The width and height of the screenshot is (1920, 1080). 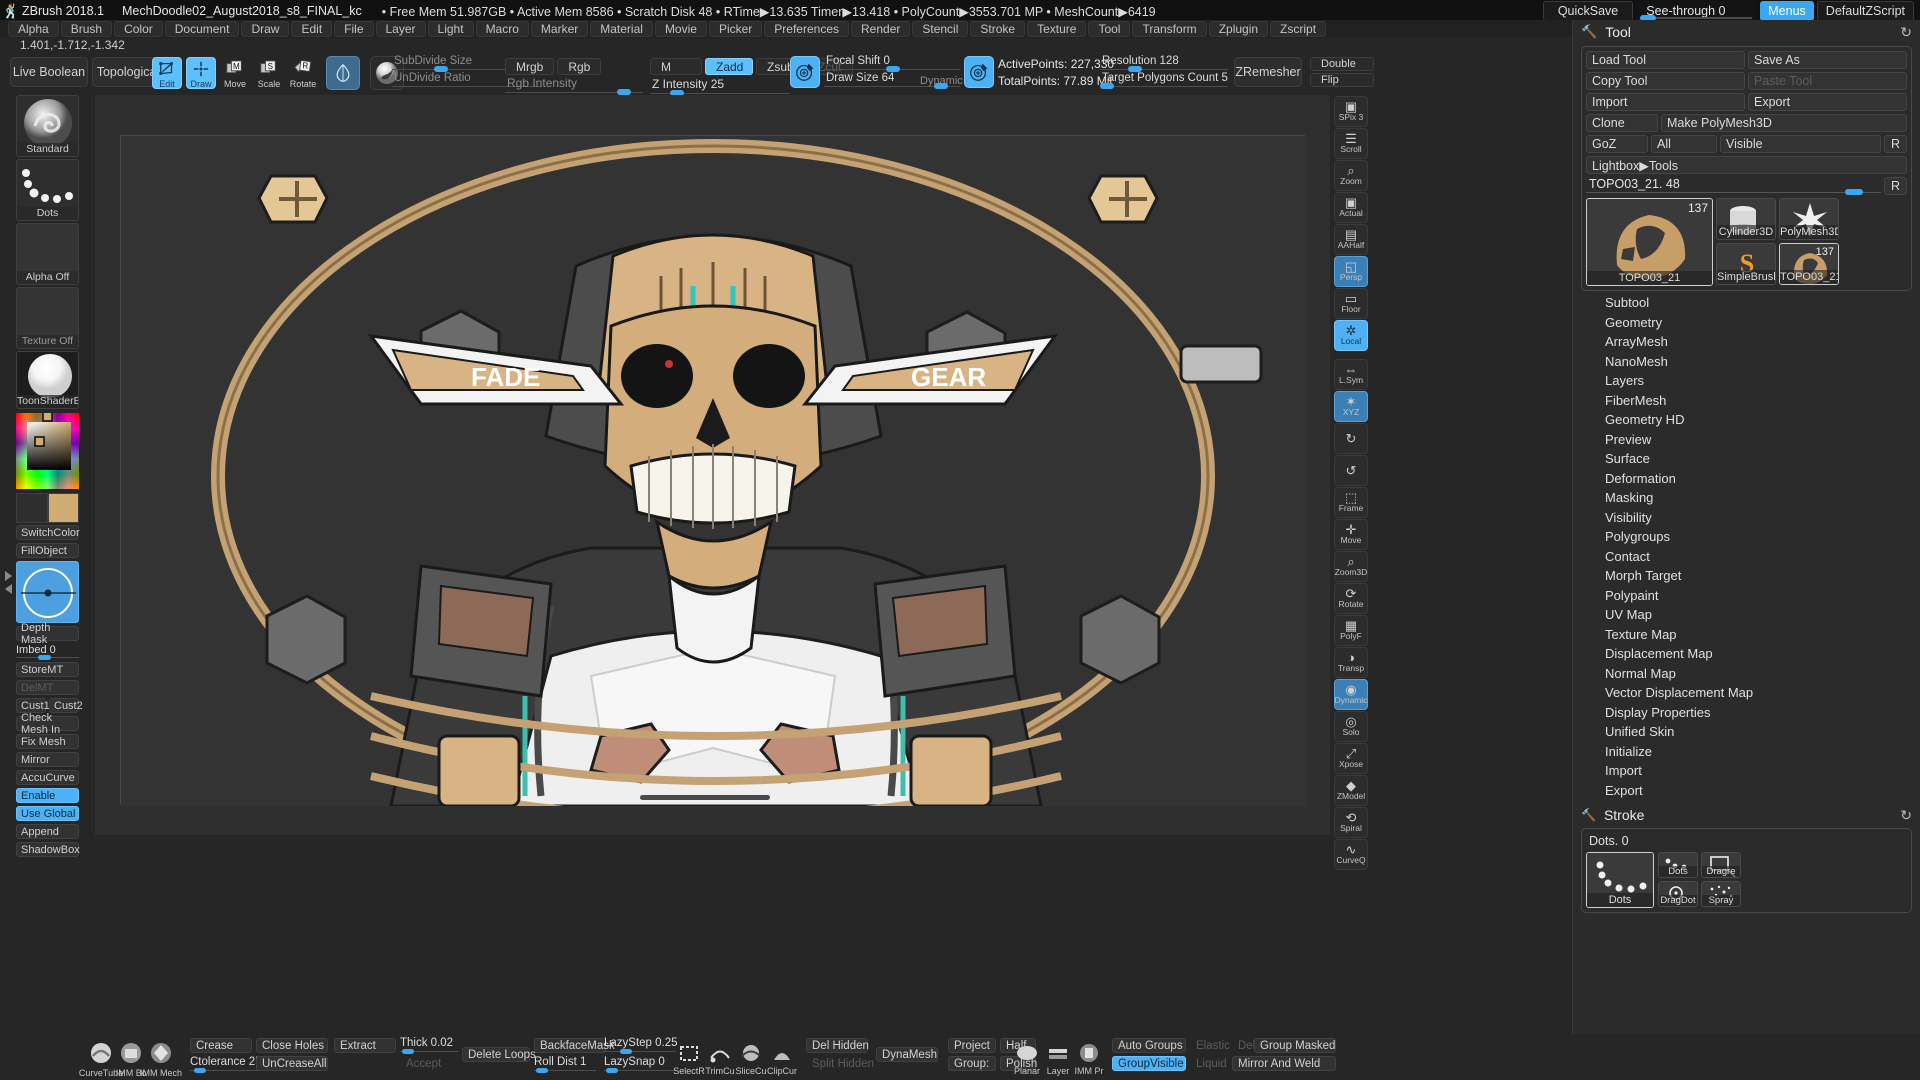 What do you see at coordinates (530, 66) in the screenshot?
I see `mrgb-button: Mrgb` at bounding box center [530, 66].